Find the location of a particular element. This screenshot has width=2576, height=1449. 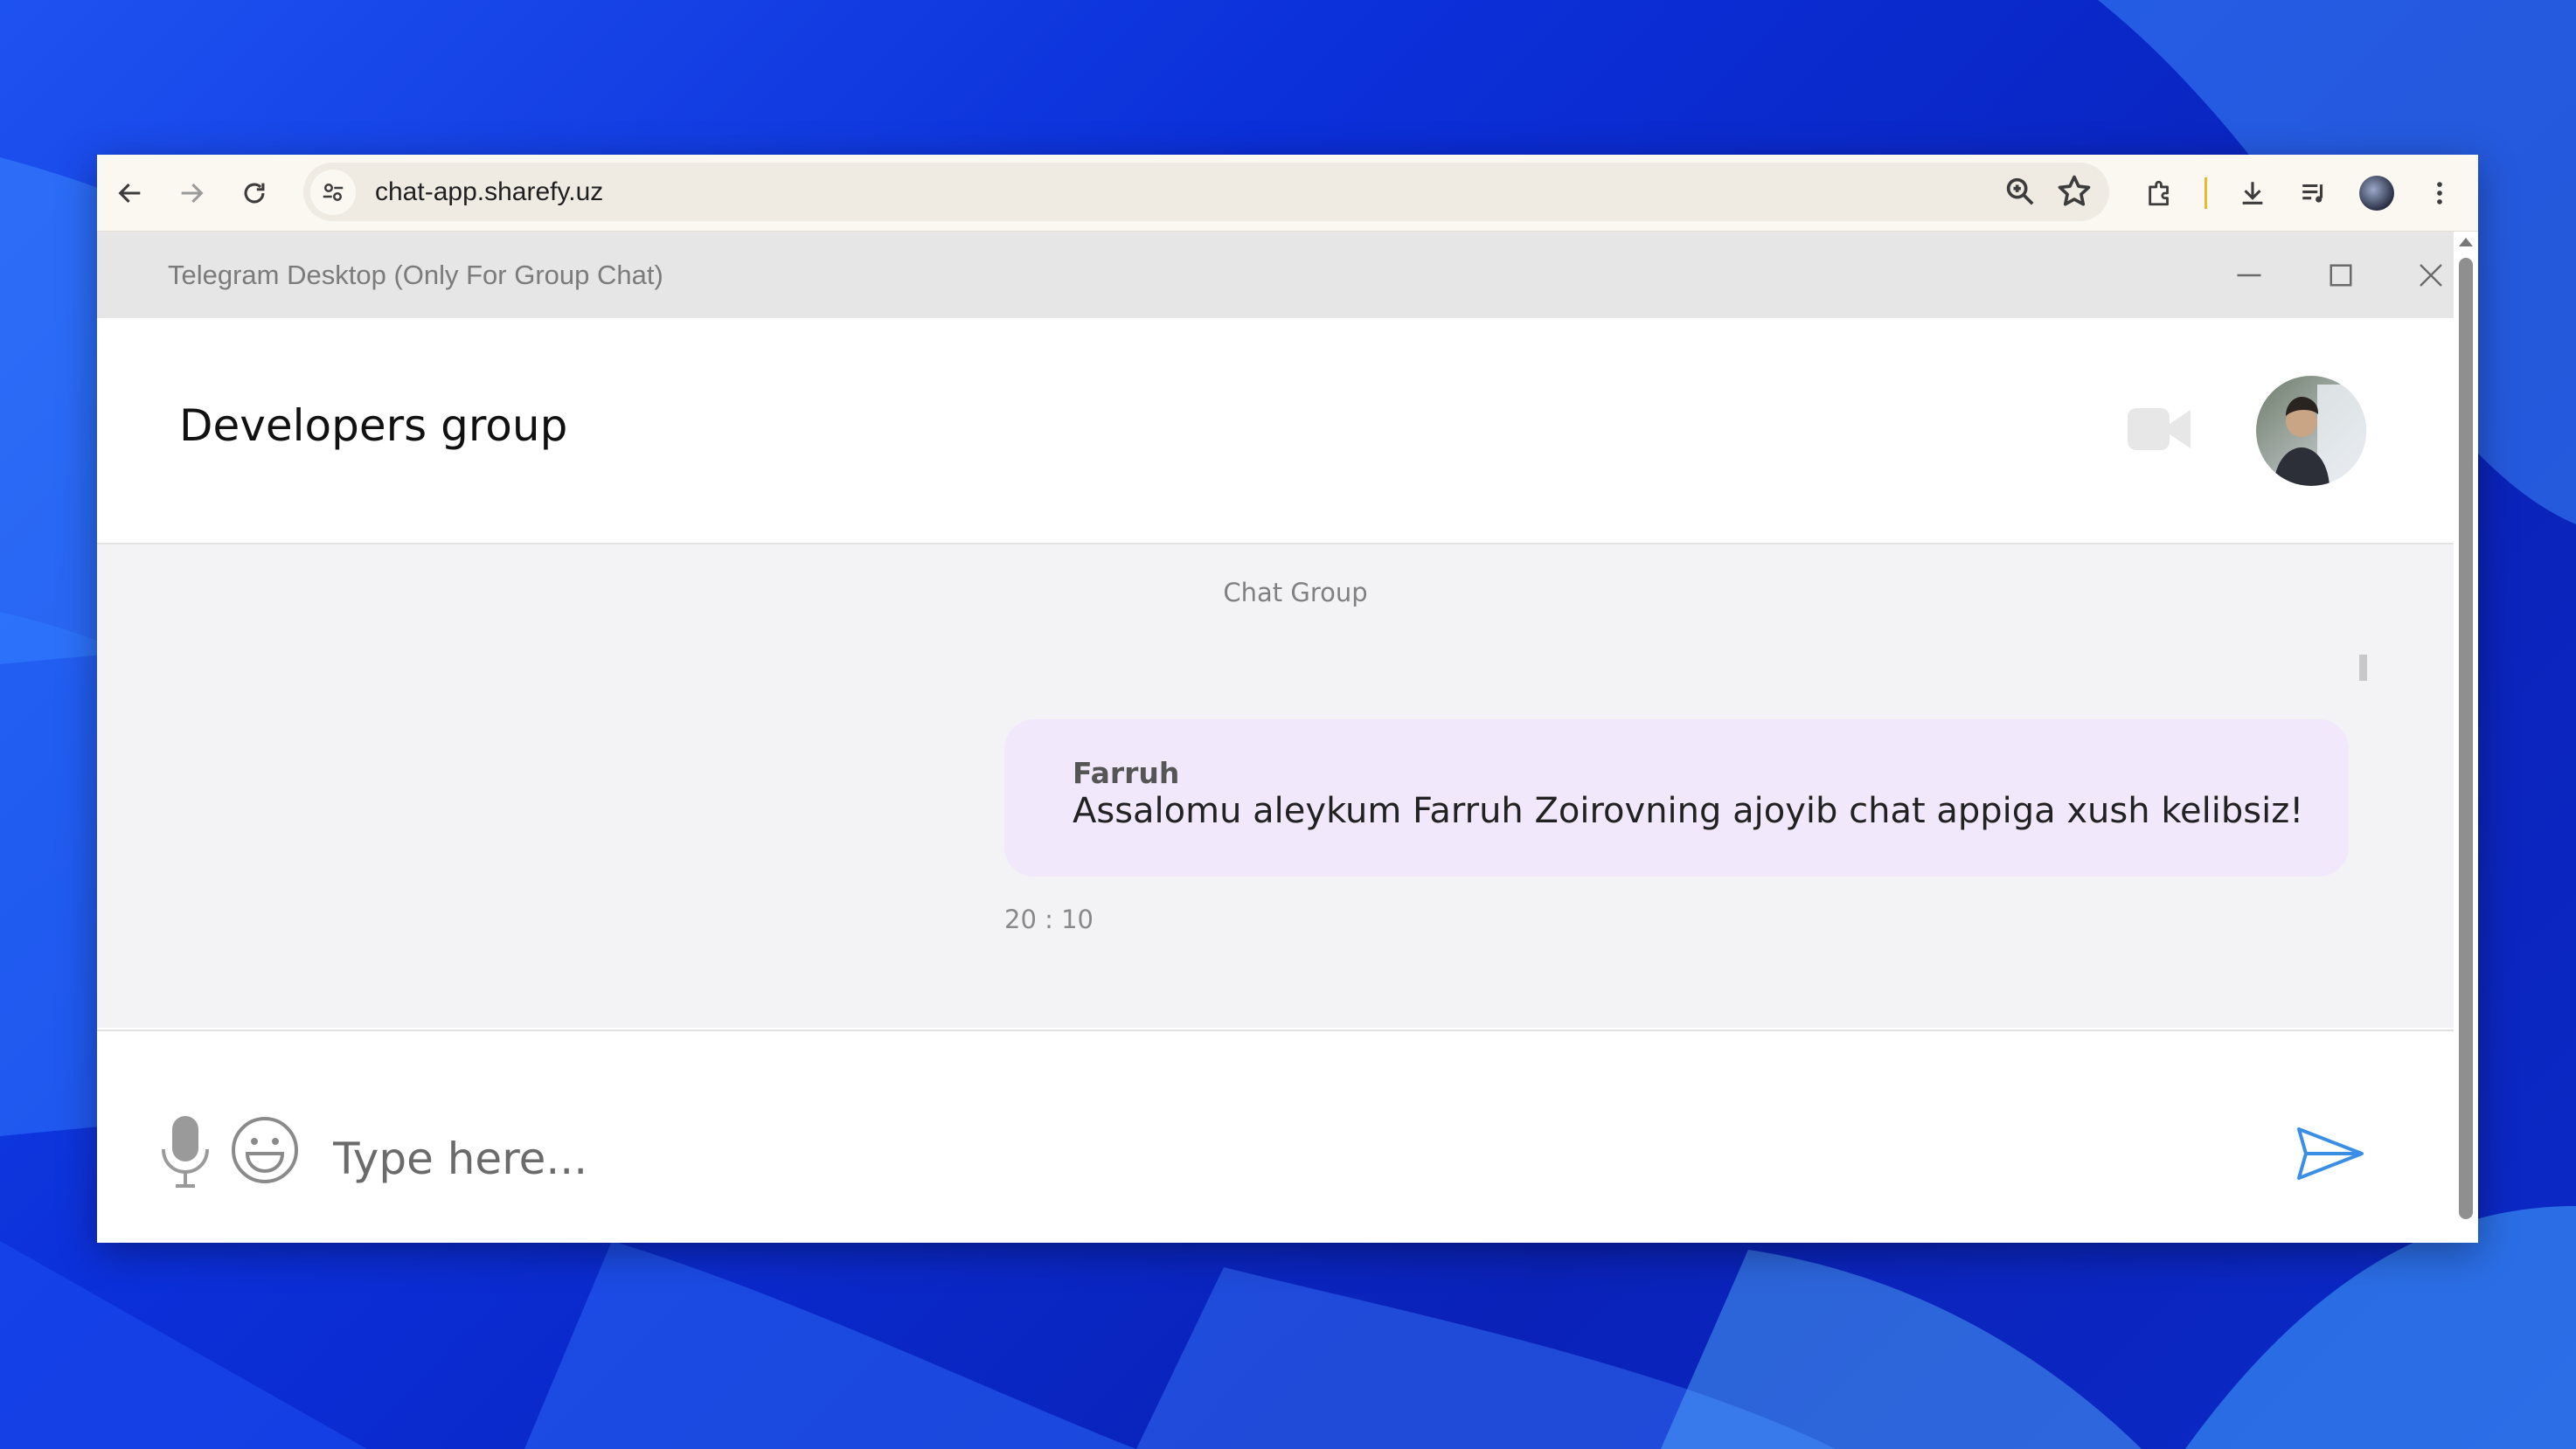

url-text: chat-app.sharefy.uz is located at coordinates (489, 192).